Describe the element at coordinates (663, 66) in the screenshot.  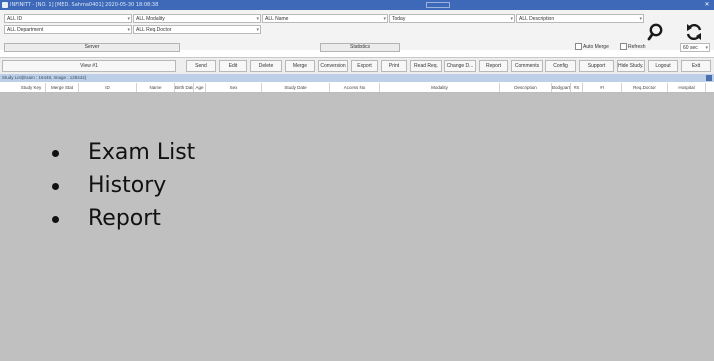
I see `toolbar-button-logout: Logout` at that location.